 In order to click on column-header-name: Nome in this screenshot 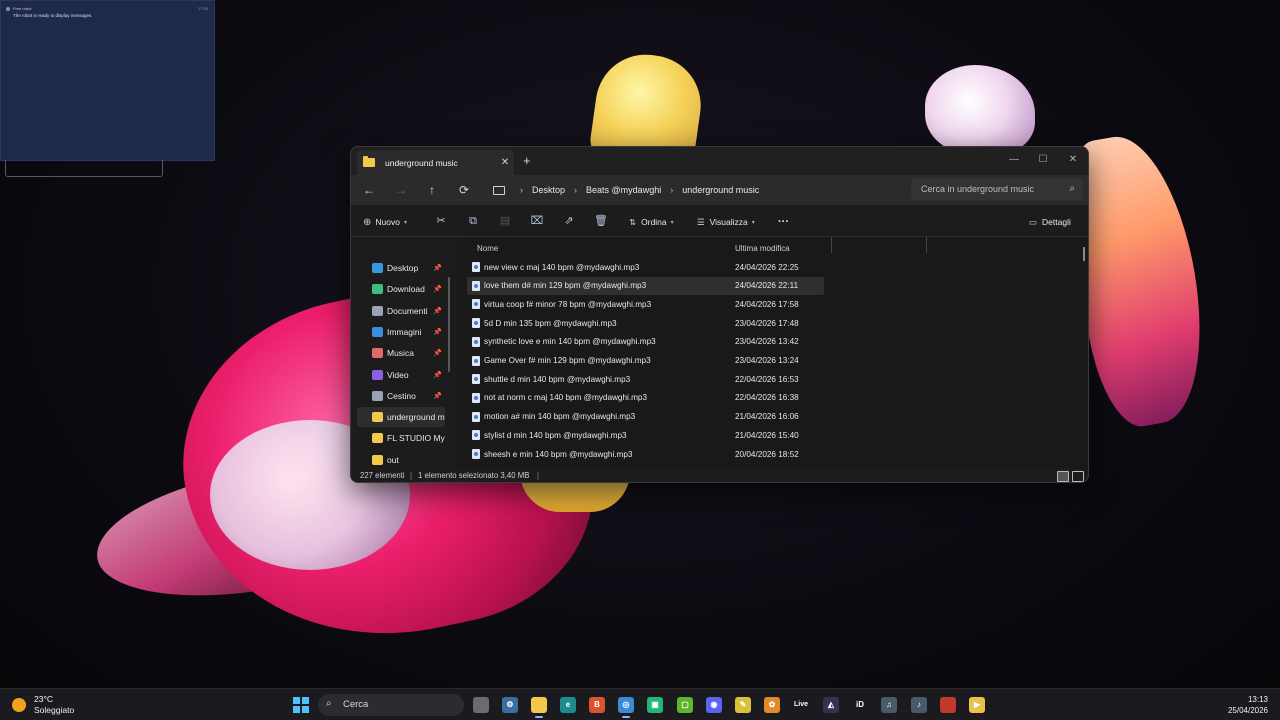, I will do `click(487, 248)`.